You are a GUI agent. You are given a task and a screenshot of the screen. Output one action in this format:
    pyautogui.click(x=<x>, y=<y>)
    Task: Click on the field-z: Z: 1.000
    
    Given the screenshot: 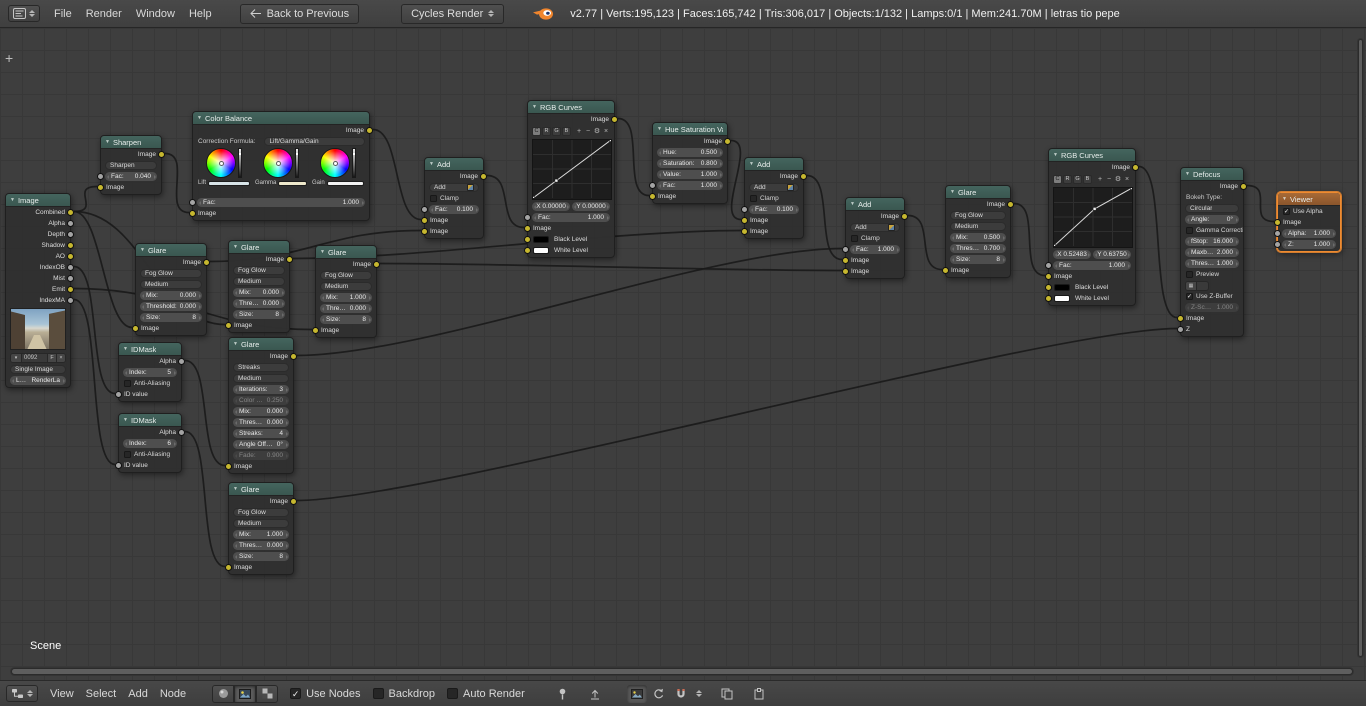 What is the action you would take?
    pyautogui.click(x=1309, y=244)
    